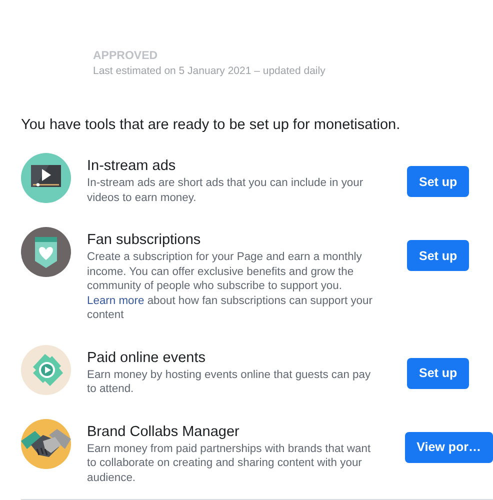  What do you see at coordinates (126, 56) in the screenshot?
I see `status-label: APPROVED` at bounding box center [126, 56].